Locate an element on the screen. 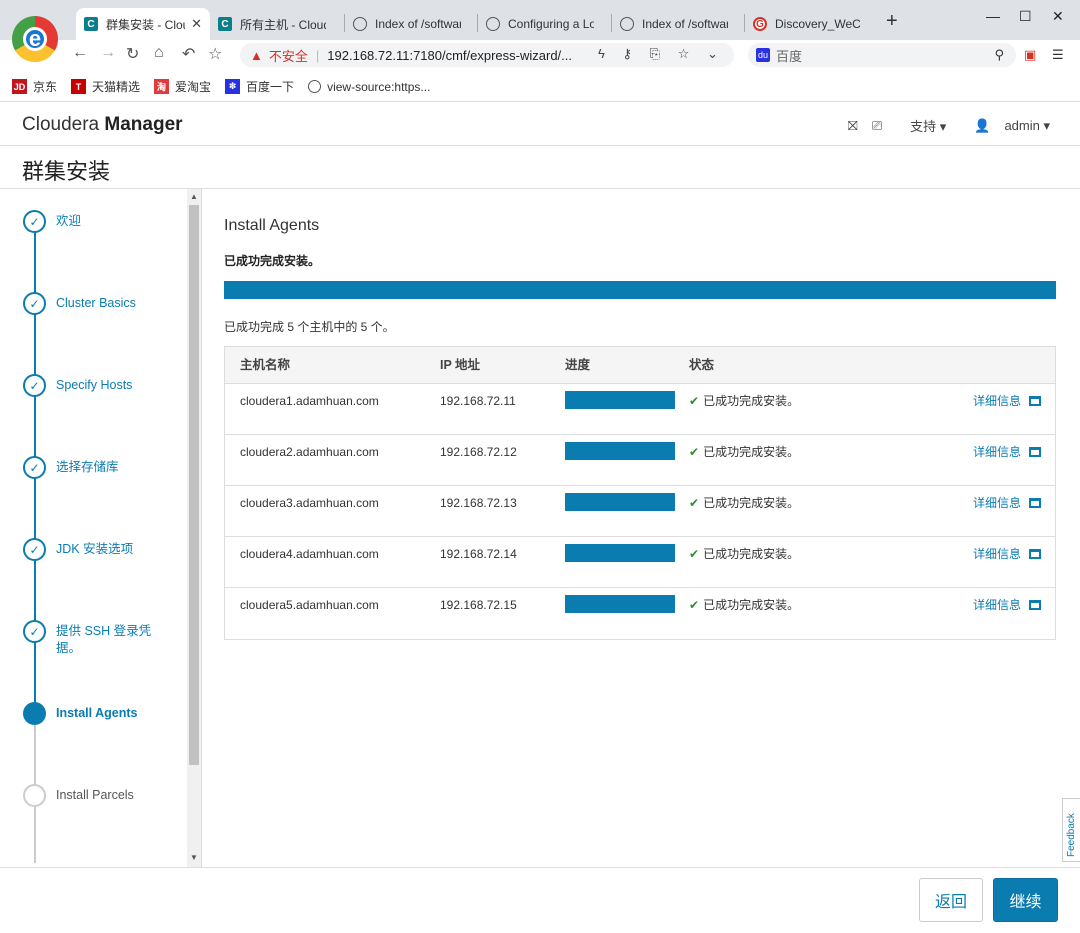 The width and height of the screenshot is (1080, 933). step-jdk-options: ✓ JDK 安装选项 is located at coordinates (103, 549).